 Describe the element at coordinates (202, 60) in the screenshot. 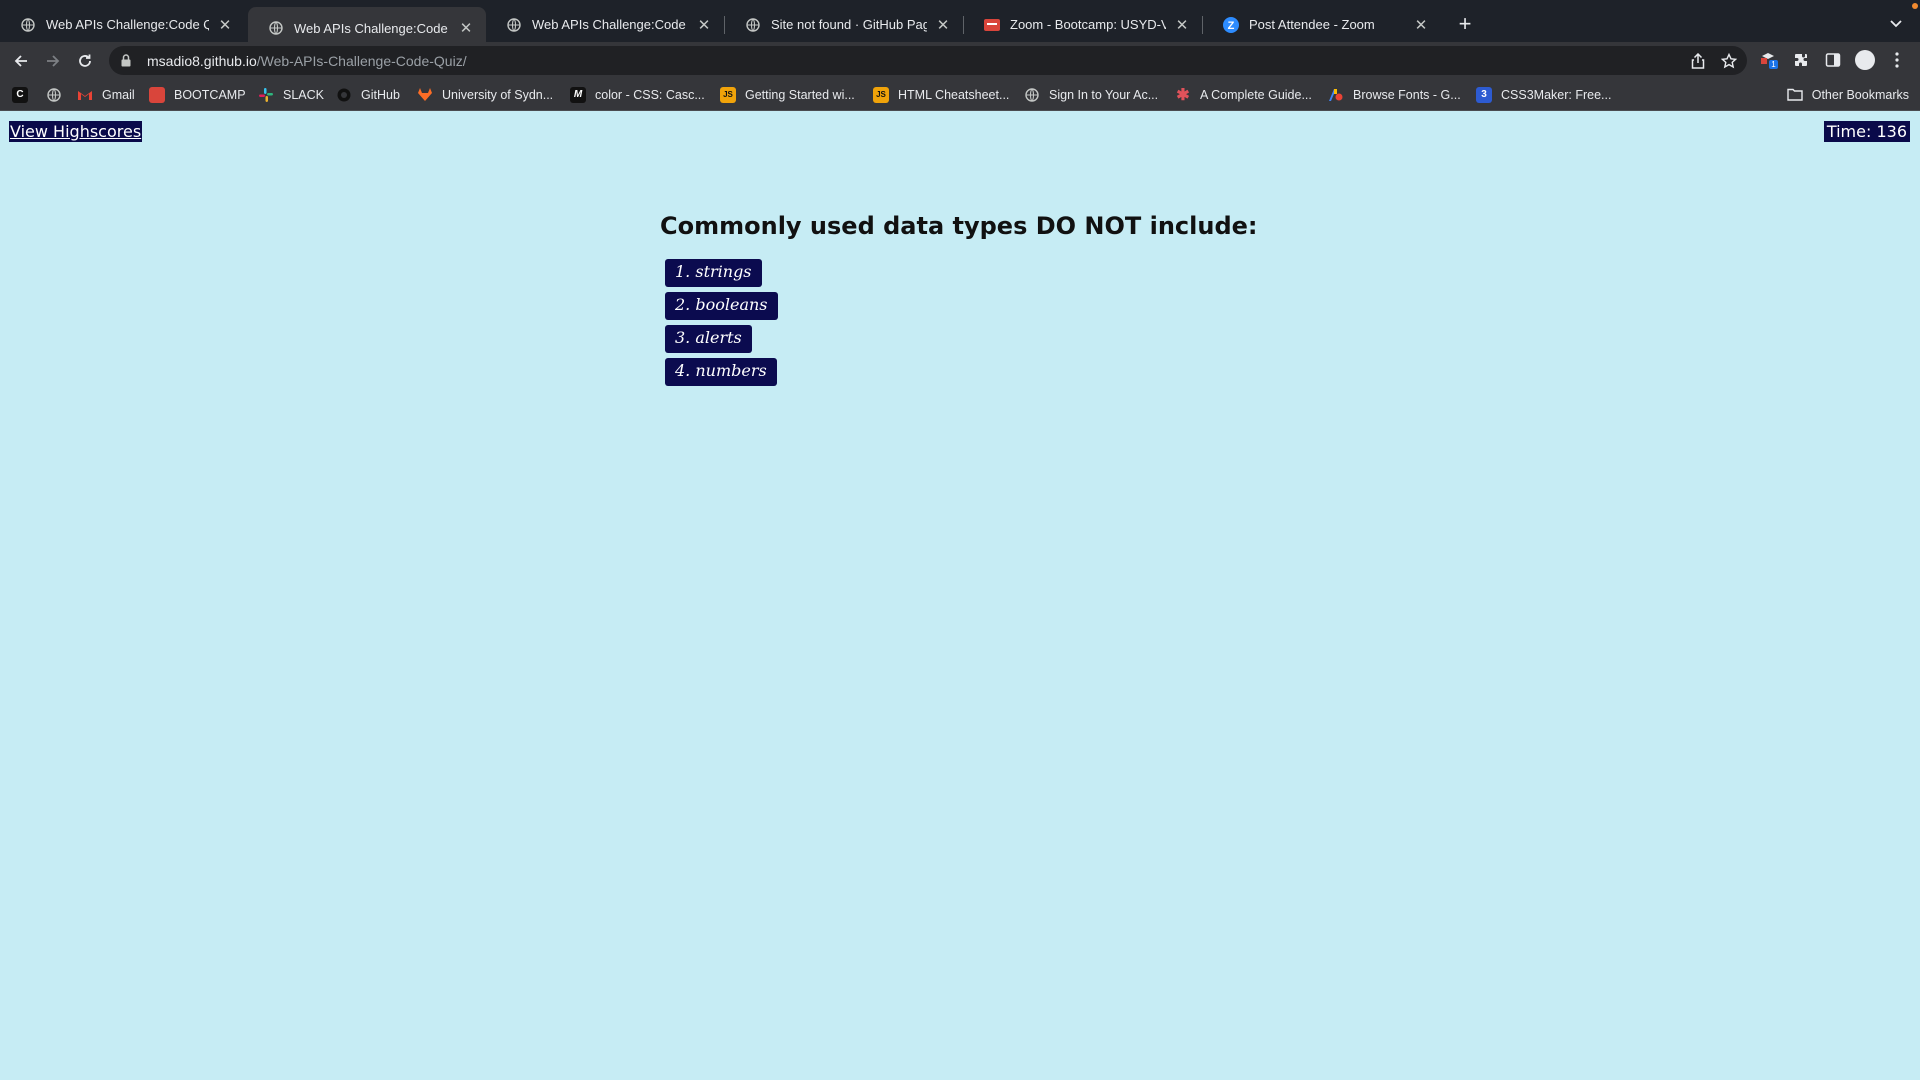

I see `url-host: msadio8.github.io` at that location.